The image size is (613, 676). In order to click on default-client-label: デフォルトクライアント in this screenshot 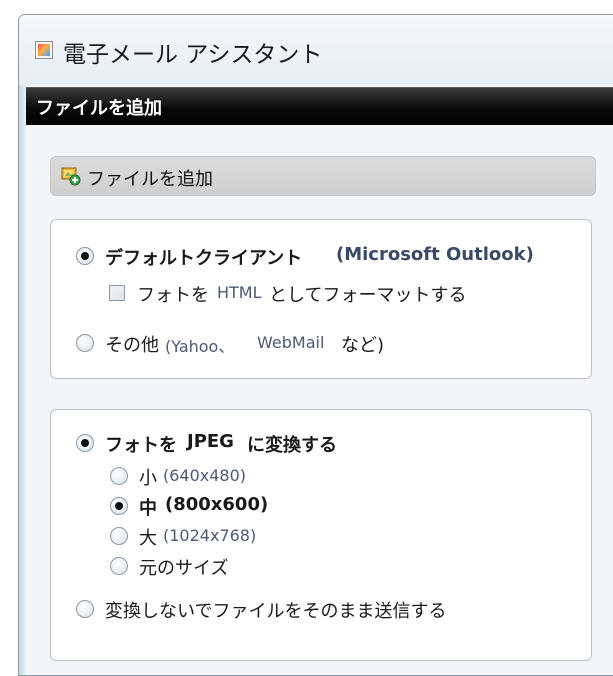, I will do `click(204, 258)`.